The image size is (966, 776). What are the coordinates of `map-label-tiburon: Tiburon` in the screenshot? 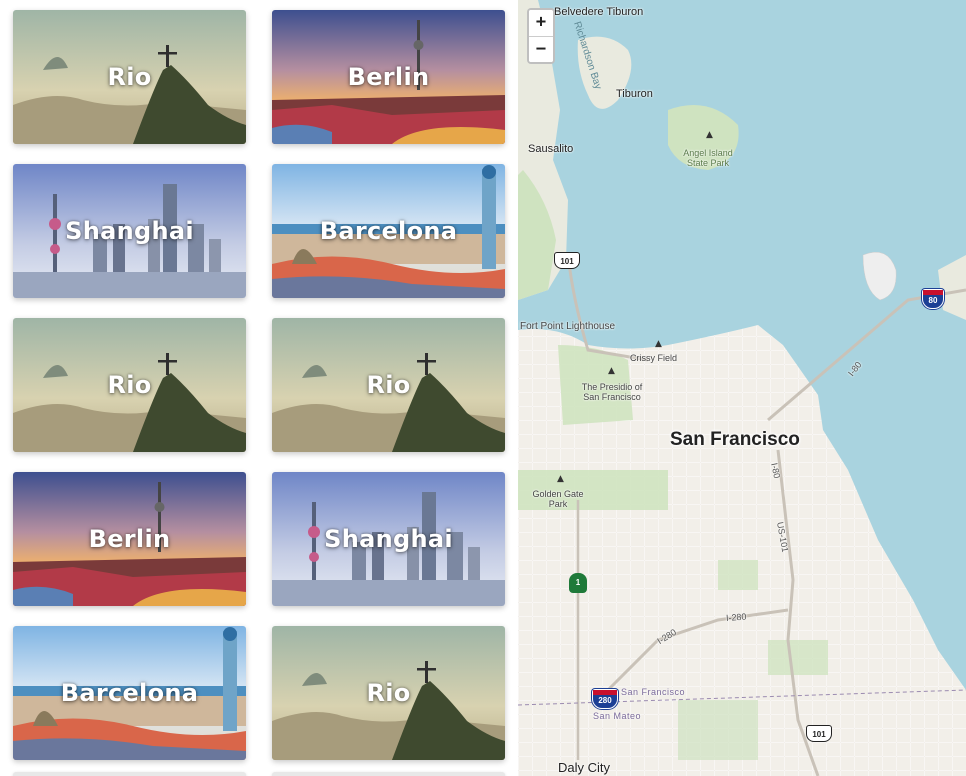 It's located at (634, 94).